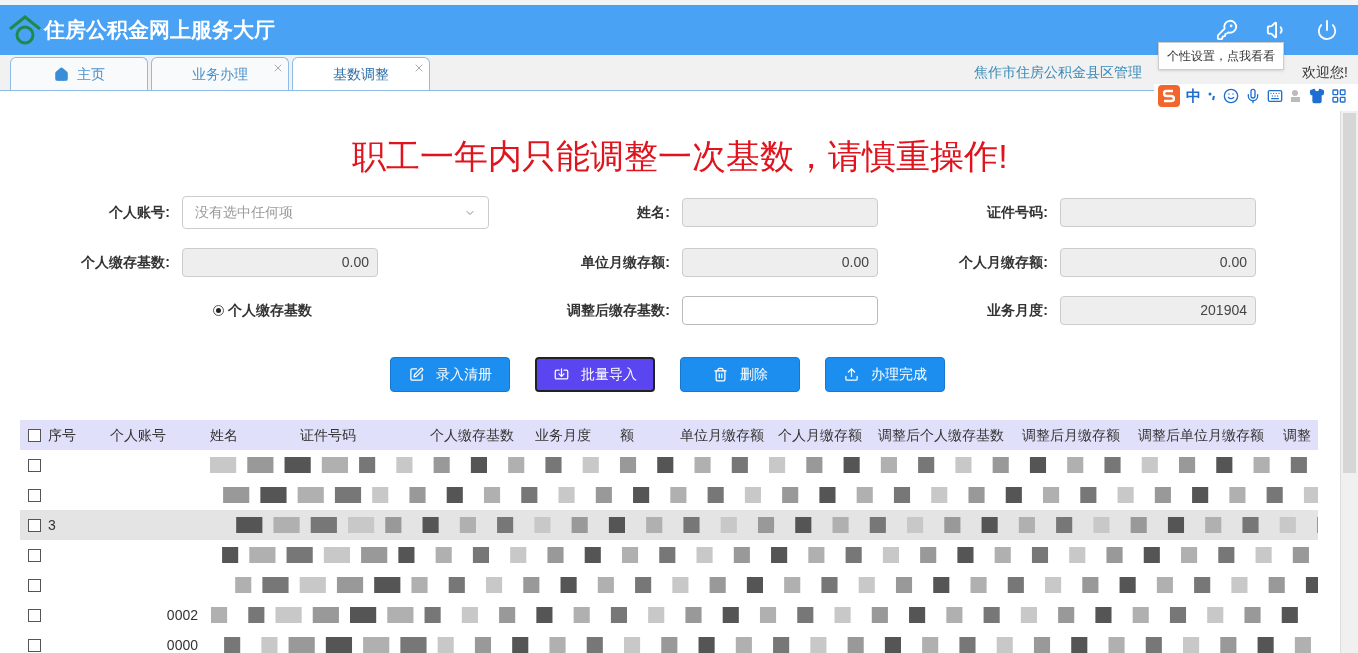  I want to click on column-header: 额, so click(627, 435).